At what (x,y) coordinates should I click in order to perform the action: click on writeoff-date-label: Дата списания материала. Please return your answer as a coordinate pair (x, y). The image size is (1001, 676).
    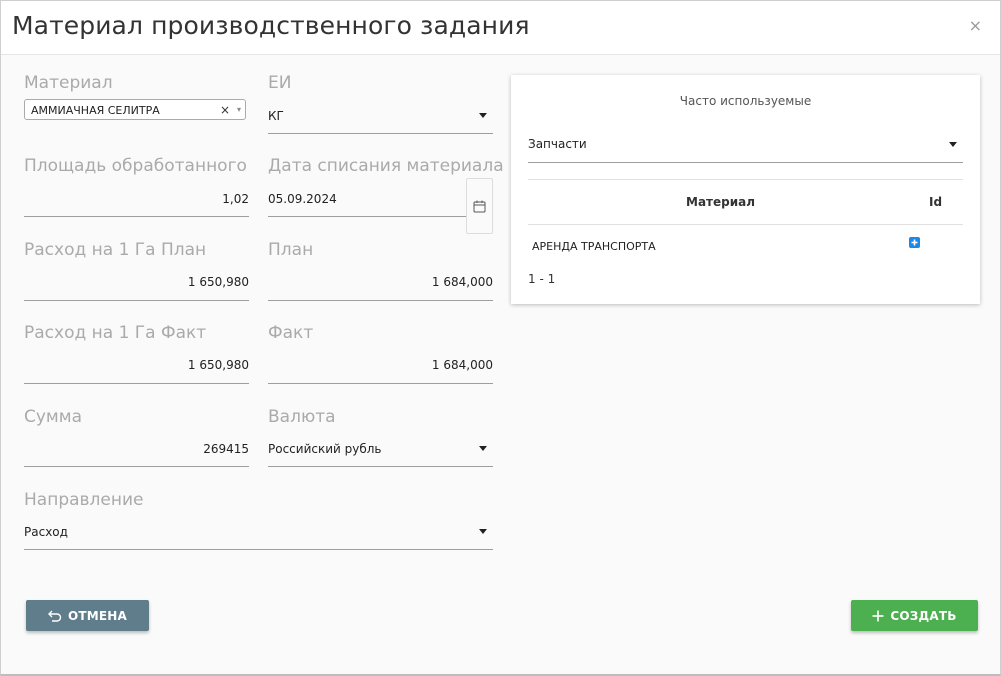
    Looking at the image, I should click on (386, 166).